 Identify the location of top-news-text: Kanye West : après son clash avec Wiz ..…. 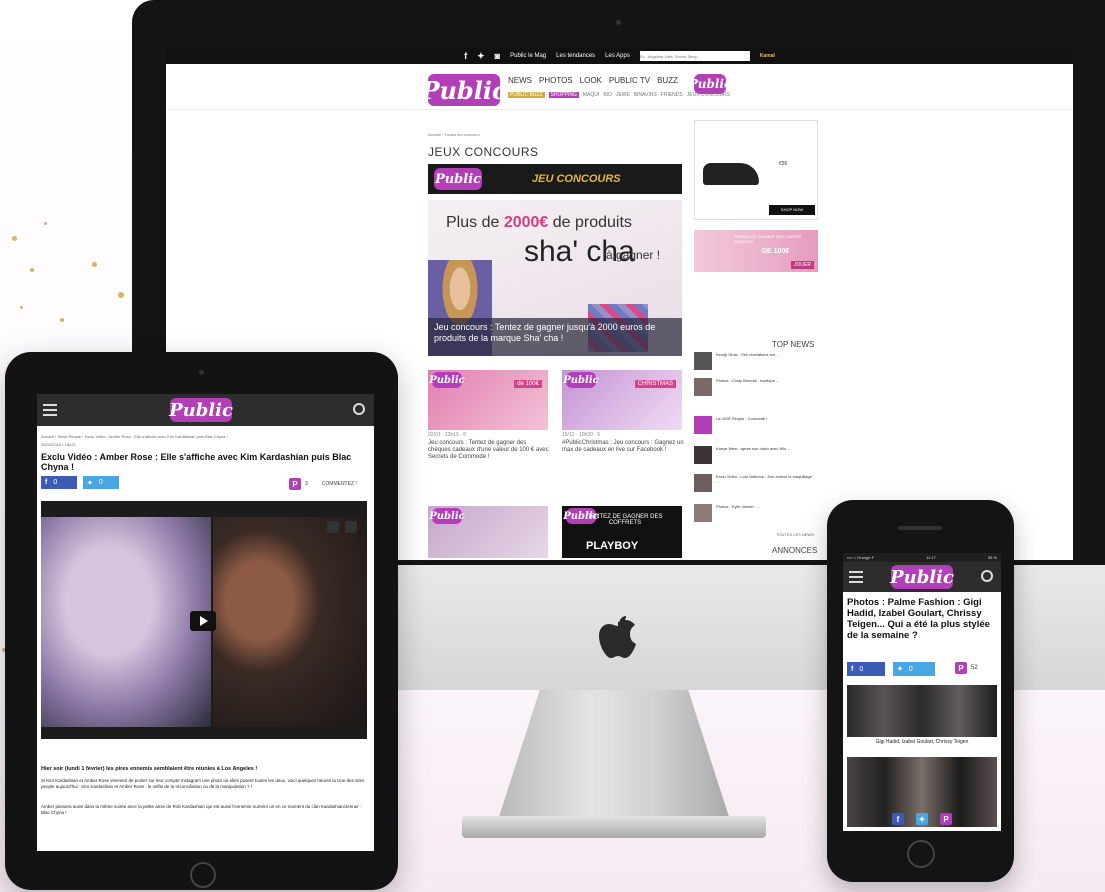
(753, 448).